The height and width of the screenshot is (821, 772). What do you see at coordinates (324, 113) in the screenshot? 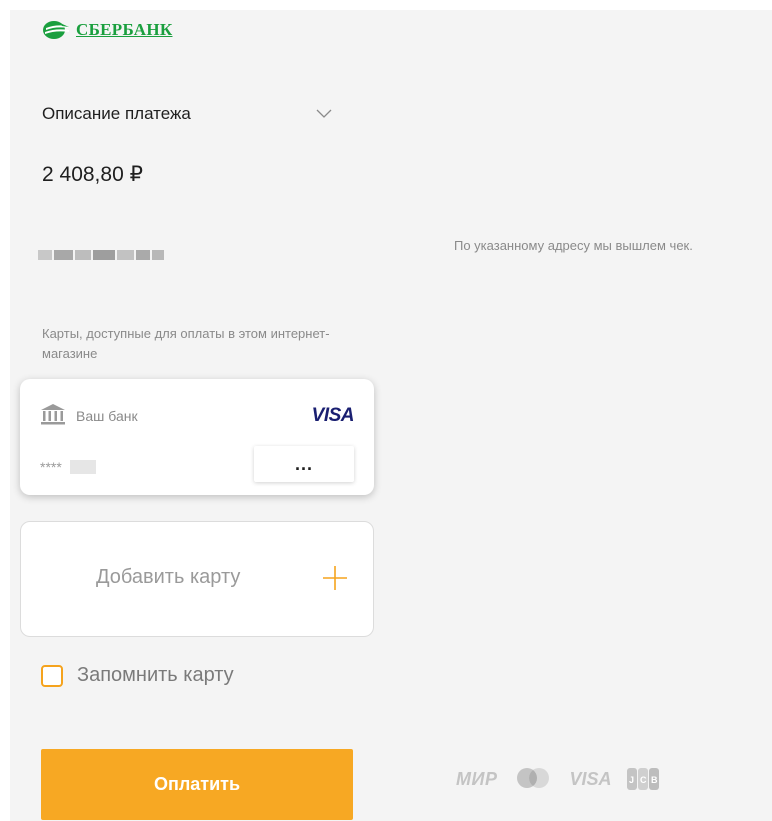
I see `chevron-down-icon` at bounding box center [324, 113].